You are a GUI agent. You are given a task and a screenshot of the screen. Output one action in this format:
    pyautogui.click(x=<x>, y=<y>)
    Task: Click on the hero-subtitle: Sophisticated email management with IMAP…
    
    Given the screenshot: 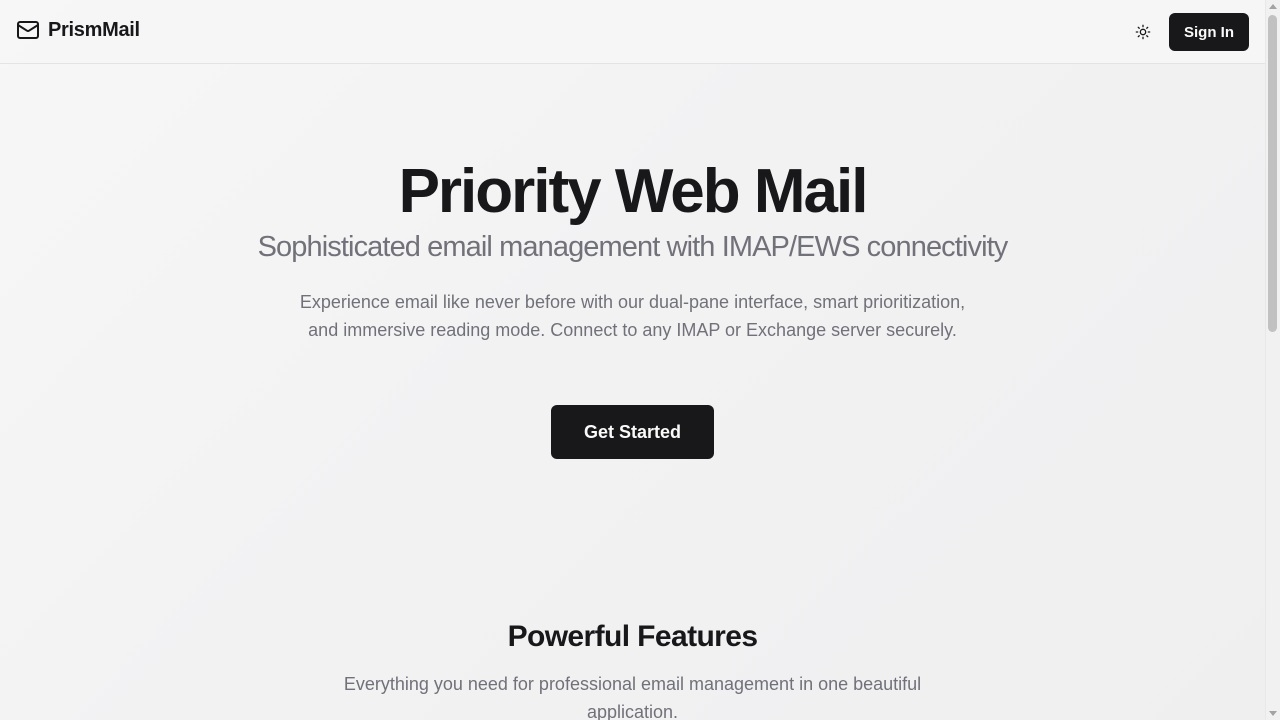 What is the action you would take?
    pyautogui.click(x=633, y=247)
    